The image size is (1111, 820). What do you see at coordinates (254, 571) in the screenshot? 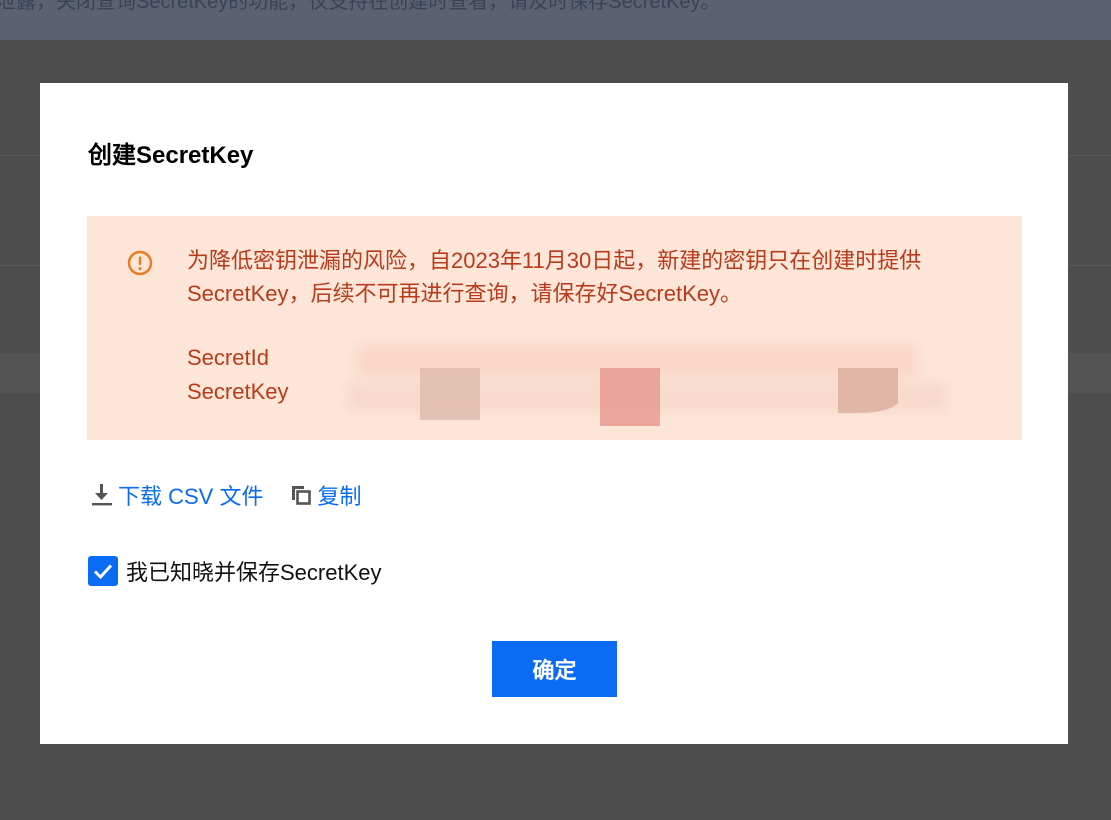
I see `acknowledge-label: 我已知晓并保存SecretKey` at bounding box center [254, 571].